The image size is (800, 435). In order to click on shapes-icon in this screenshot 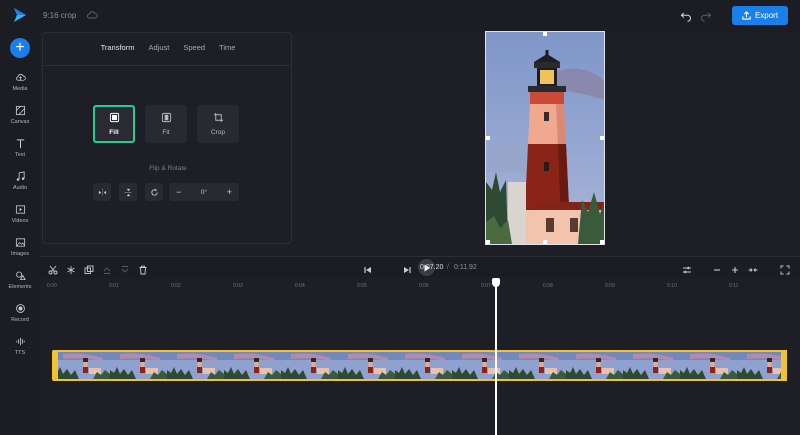, I will do `click(20, 276)`.